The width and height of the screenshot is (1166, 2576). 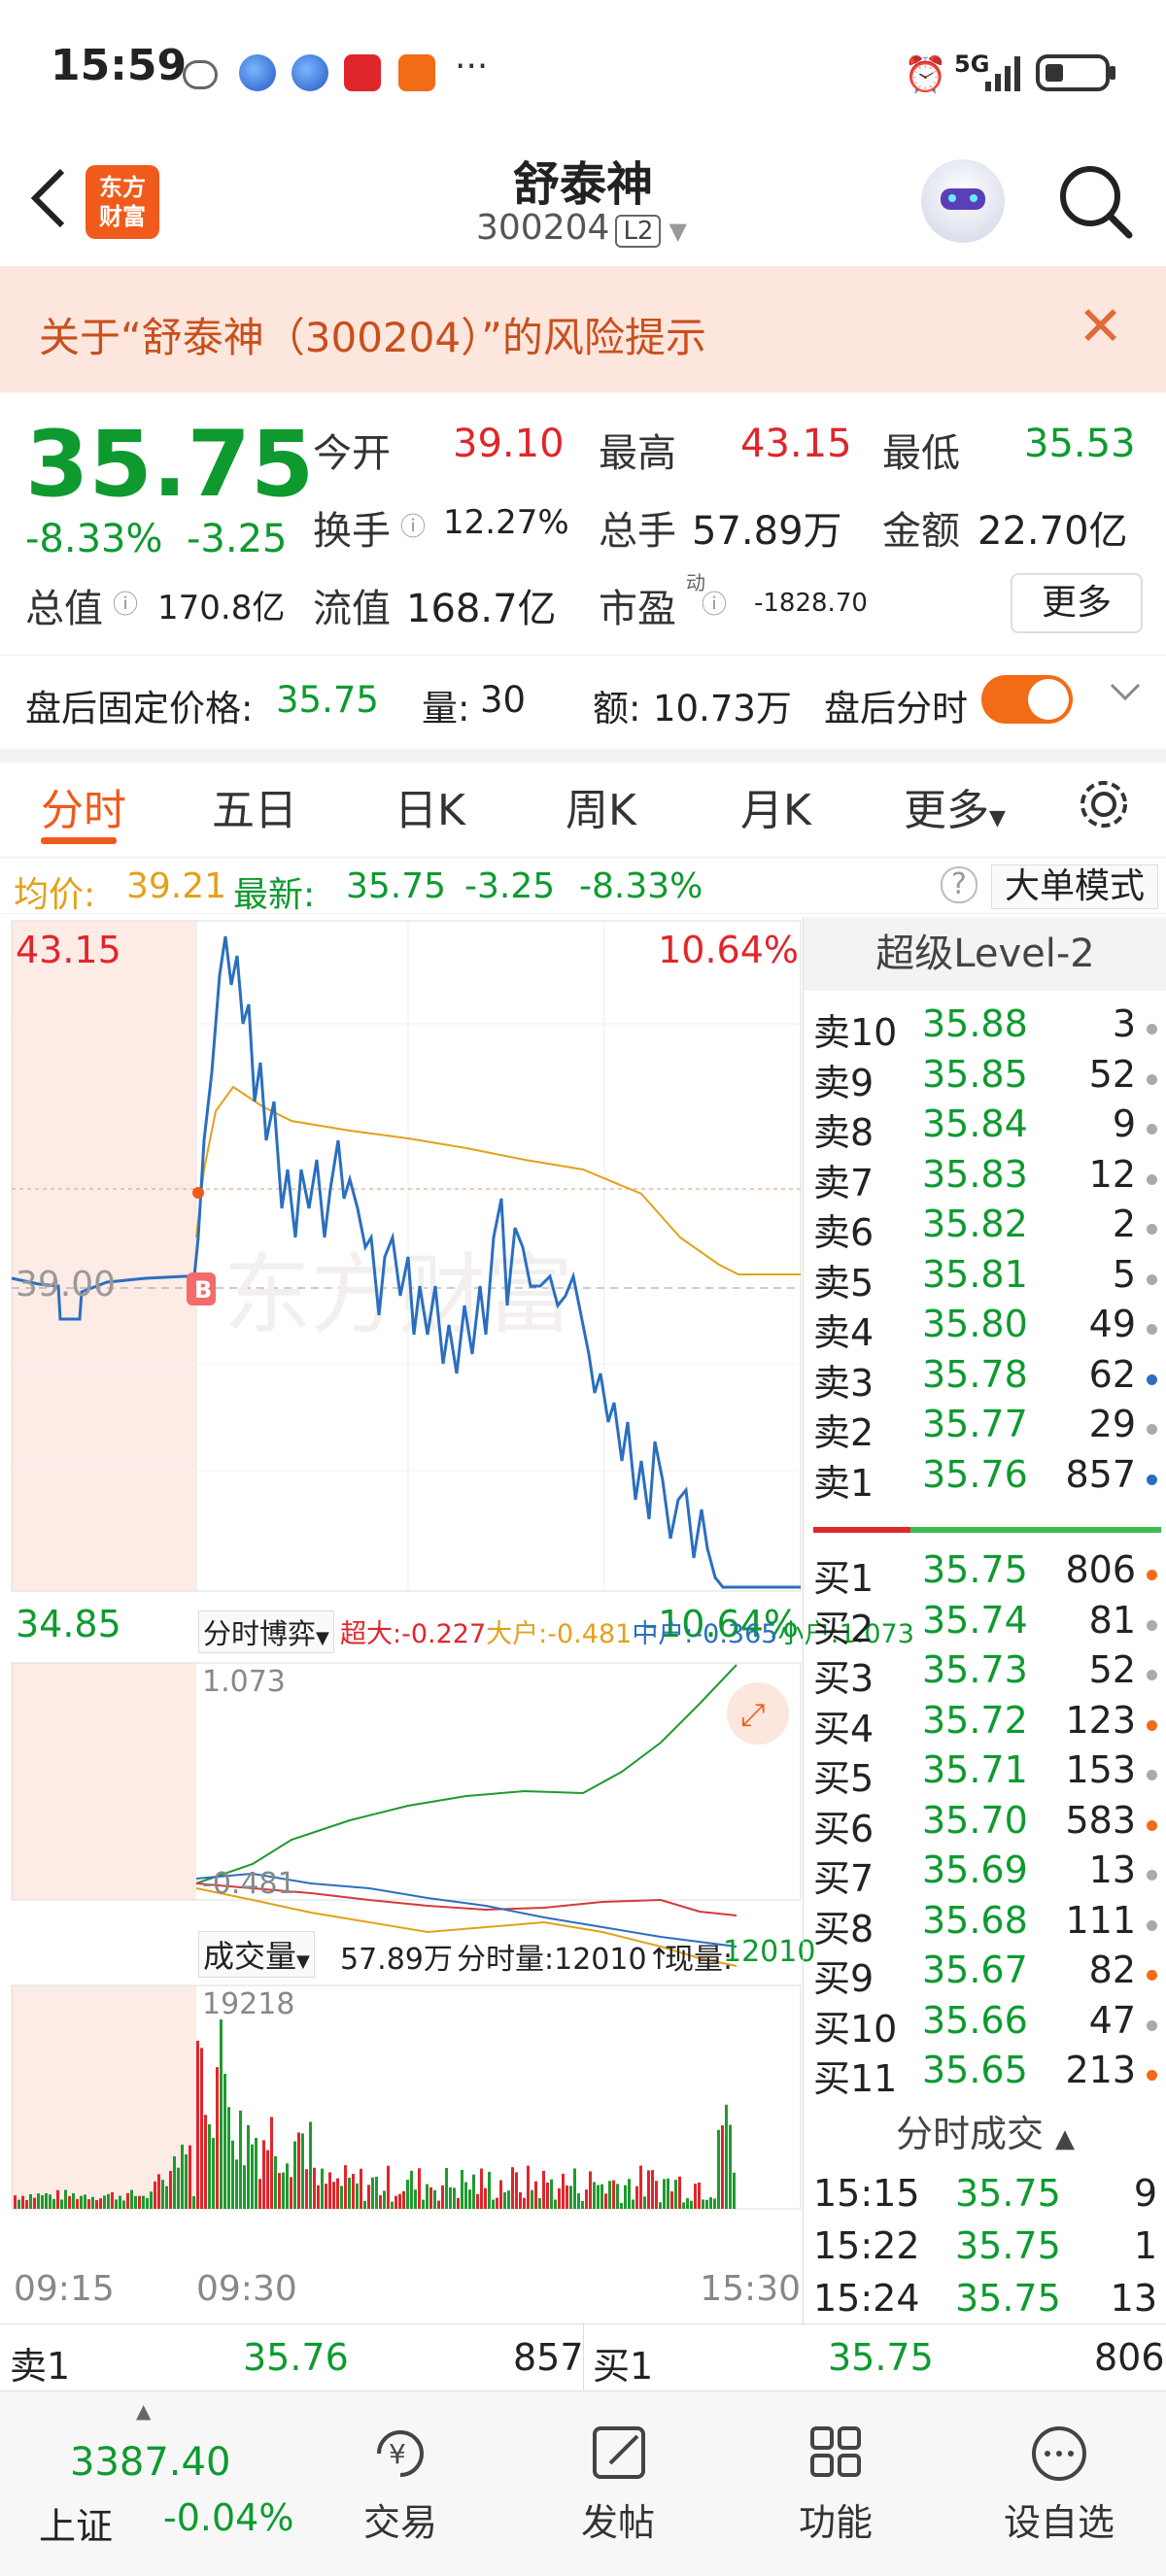 What do you see at coordinates (170, 465) in the screenshot?
I see `current-price: 35.75` at bounding box center [170, 465].